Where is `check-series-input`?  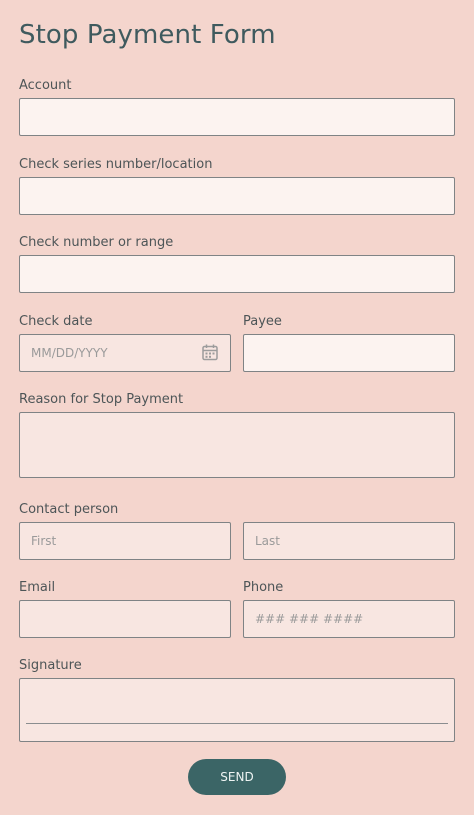
check-series-input is located at coordinates (237, 196).